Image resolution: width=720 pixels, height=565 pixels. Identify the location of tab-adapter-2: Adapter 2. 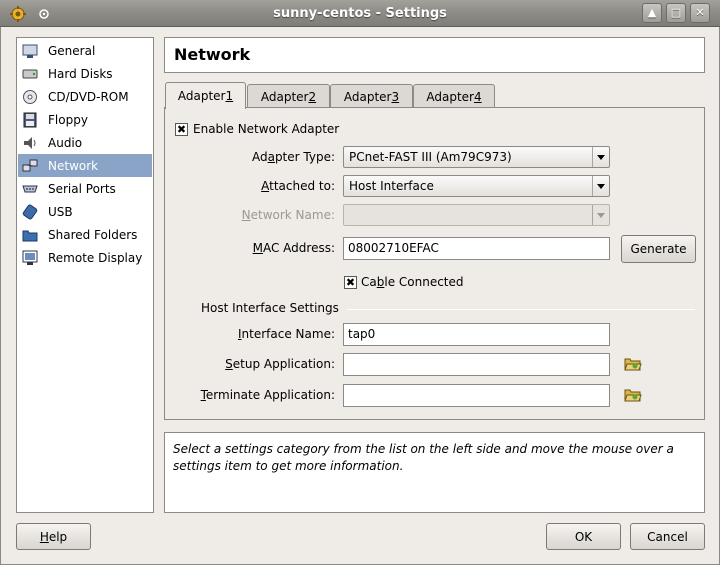
(288, 96).